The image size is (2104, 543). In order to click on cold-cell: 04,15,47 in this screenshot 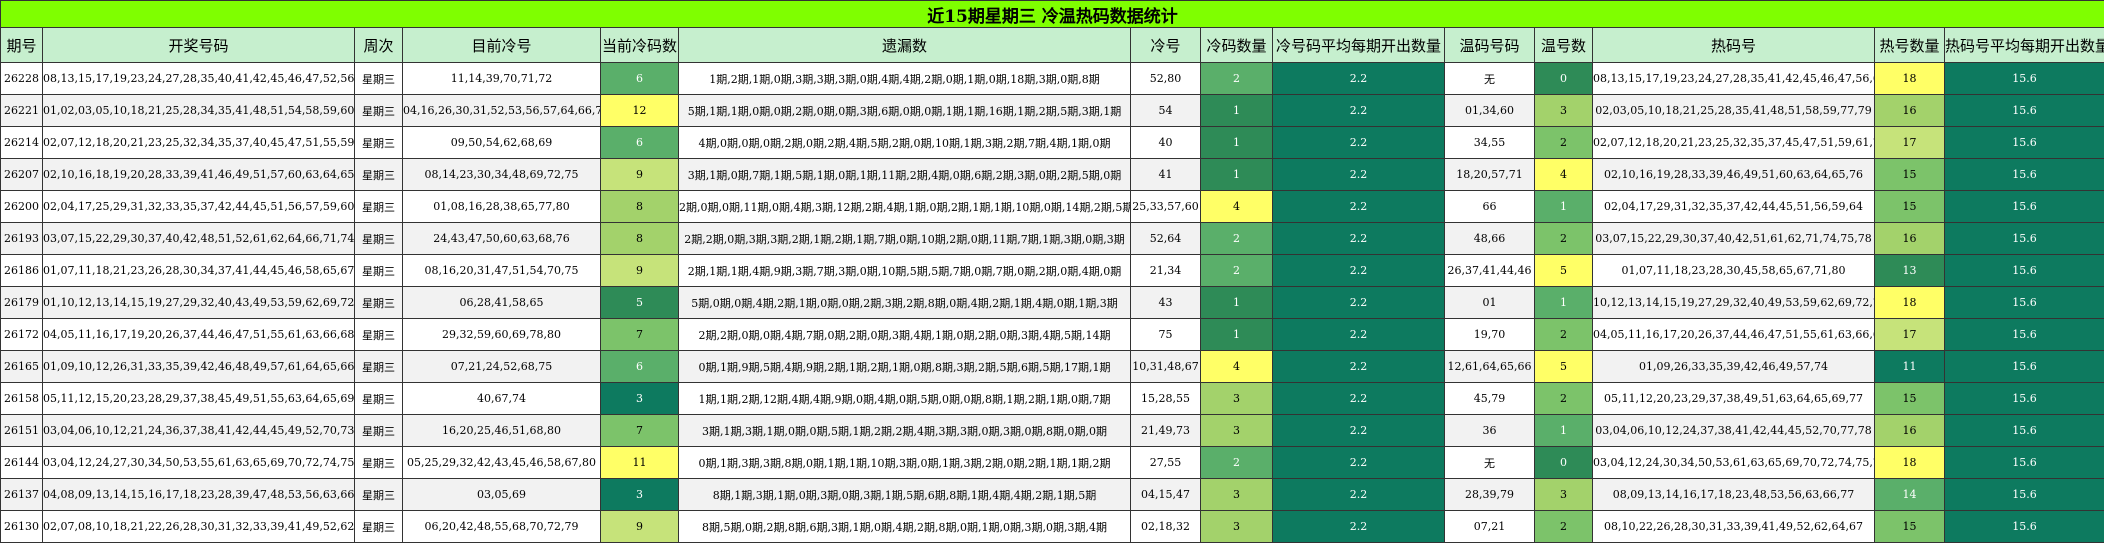, I will do `click(1166, 495)`.